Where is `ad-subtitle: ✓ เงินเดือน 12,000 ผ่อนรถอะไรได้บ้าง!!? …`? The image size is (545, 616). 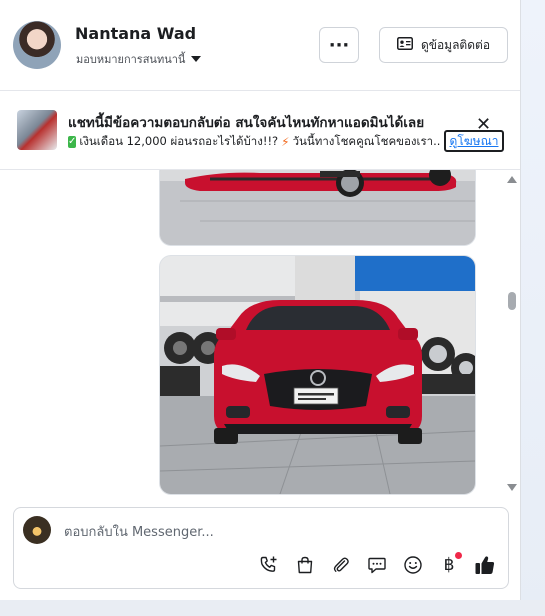 ad-subtitle: ✓ เงินเดือน 12,000 ผ่อนรถอะไรได้บ้าง!!? … is located at coordinates (254, 142).